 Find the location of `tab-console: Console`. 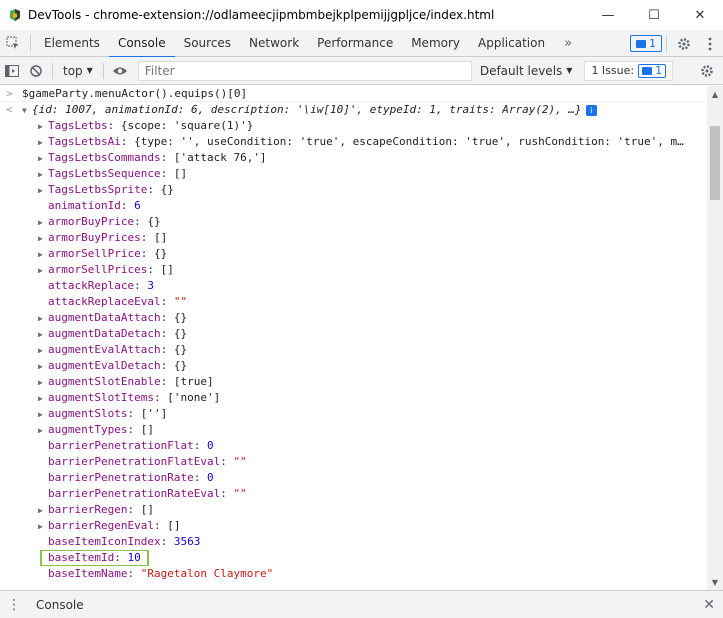

tab-console: Console is located at coordinates (141, 44).